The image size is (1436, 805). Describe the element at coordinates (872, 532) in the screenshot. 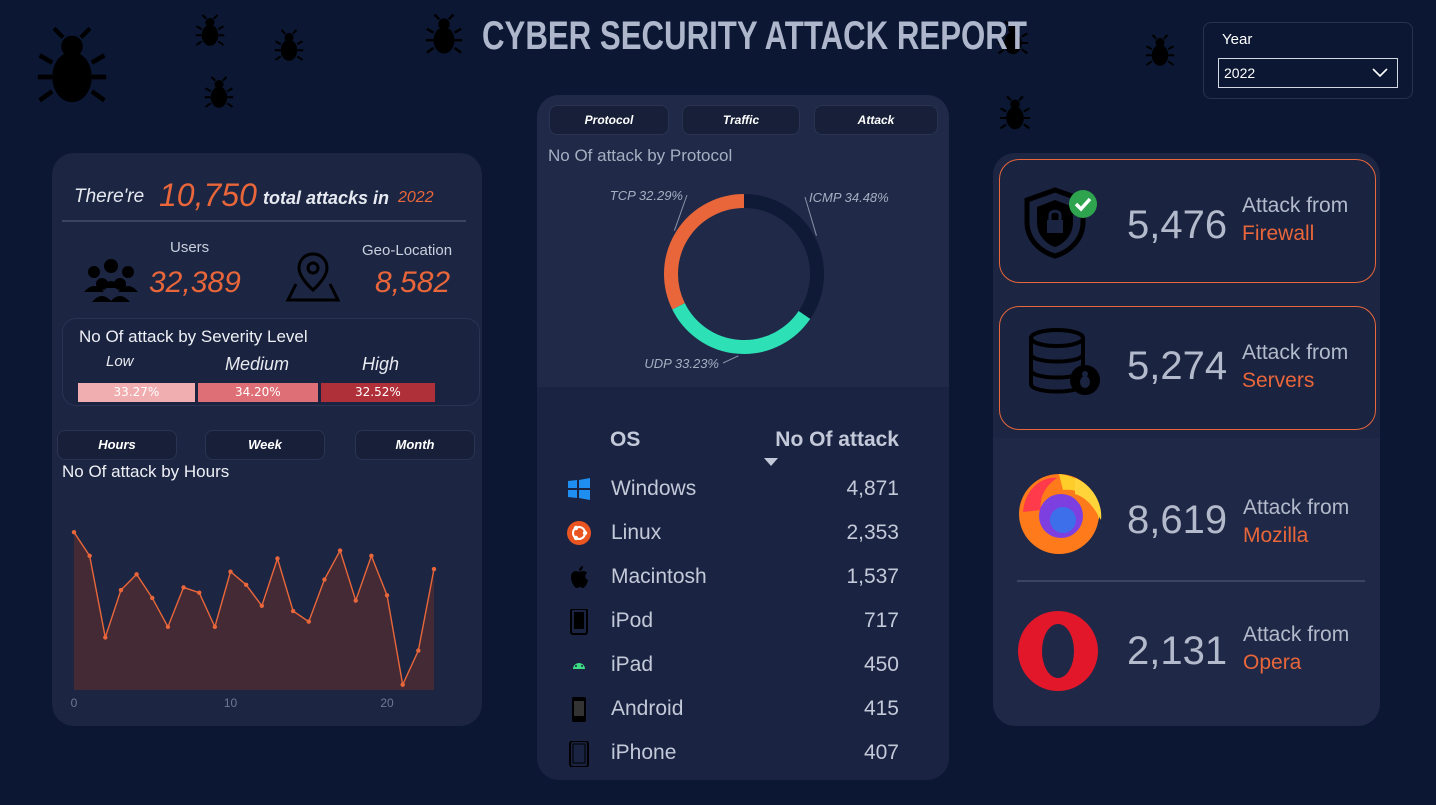

I see `os-attack-count: 2,353` at that location.